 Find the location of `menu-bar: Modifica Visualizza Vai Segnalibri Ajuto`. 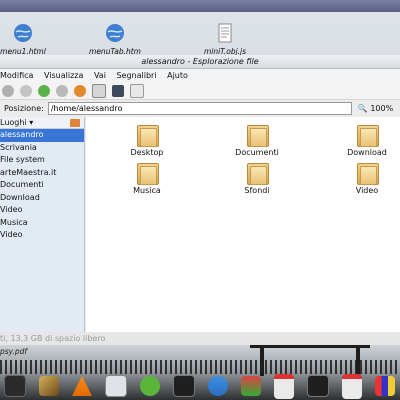

menu-bar: Modifica Visualizza Vai Segnalibri Ajuto is located at coordinates (200, 75).